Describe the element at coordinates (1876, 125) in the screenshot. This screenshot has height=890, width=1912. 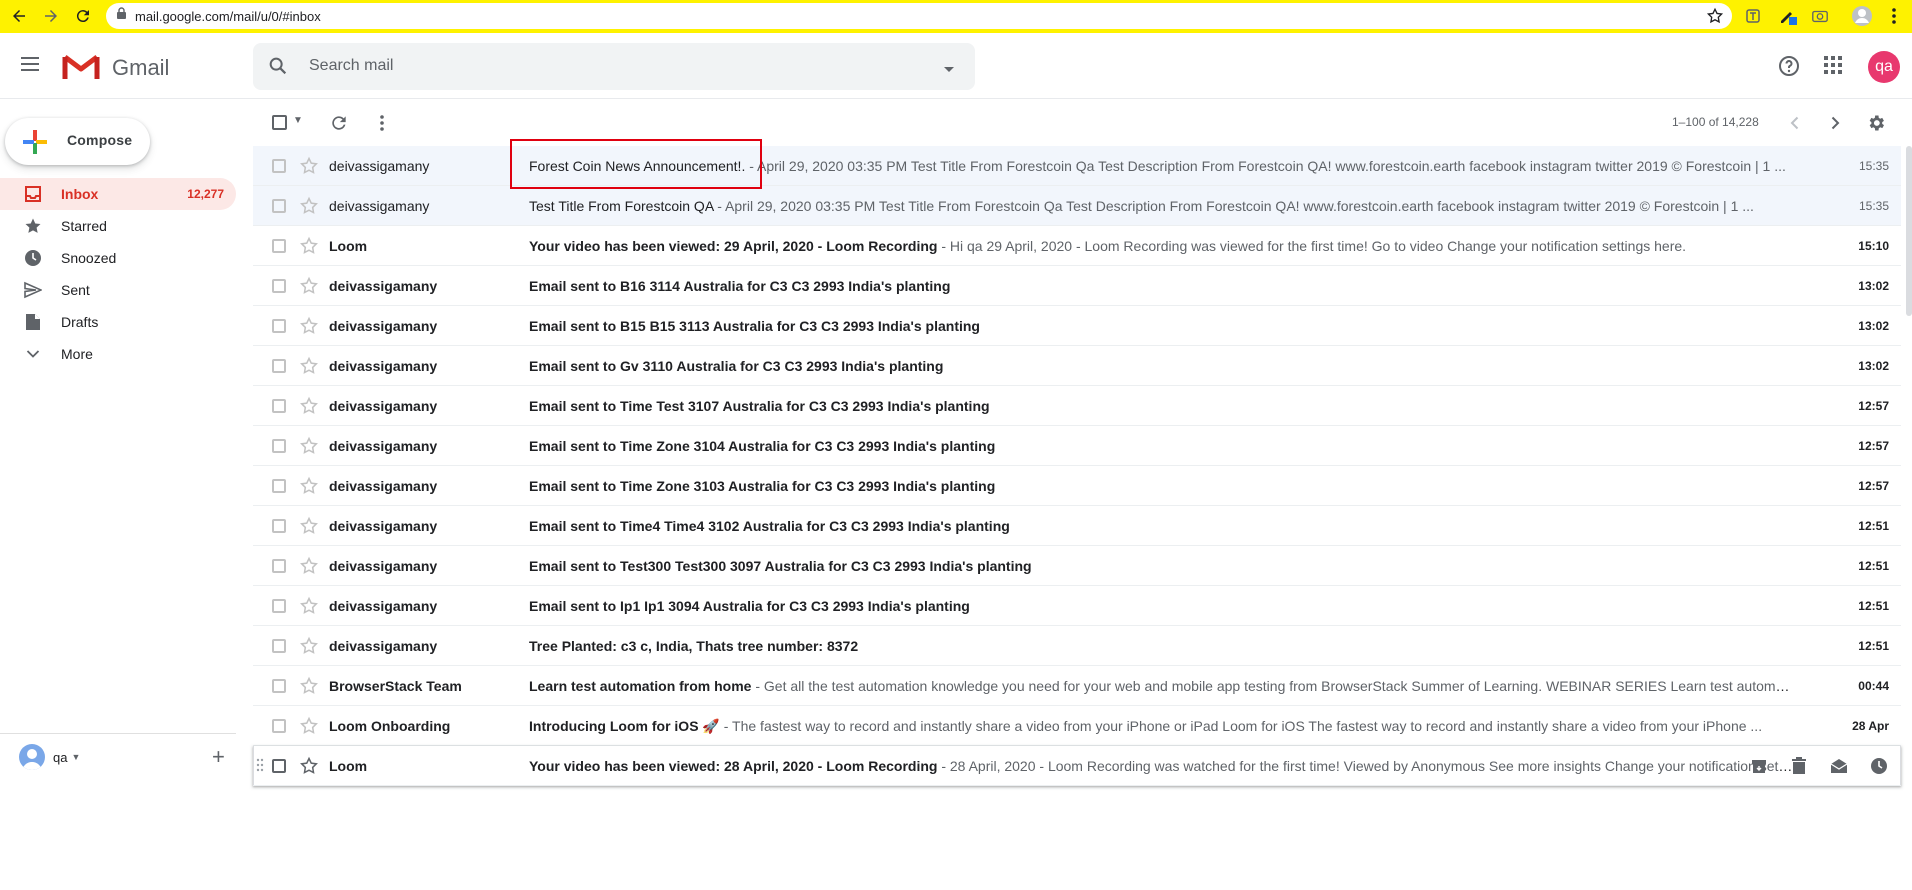
I see `gear-icon` at that location.